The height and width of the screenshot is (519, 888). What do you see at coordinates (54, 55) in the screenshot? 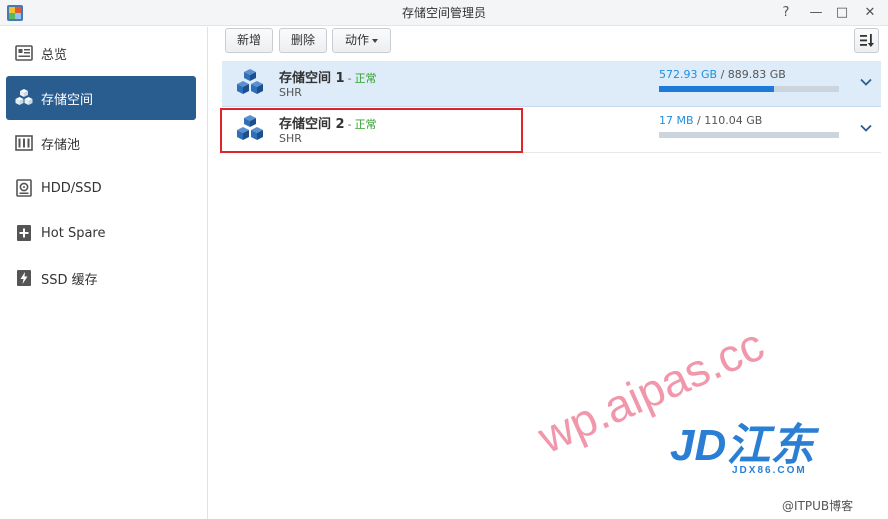
I see `sidebar-item-label: 总览` at bounding box center [54, 55].